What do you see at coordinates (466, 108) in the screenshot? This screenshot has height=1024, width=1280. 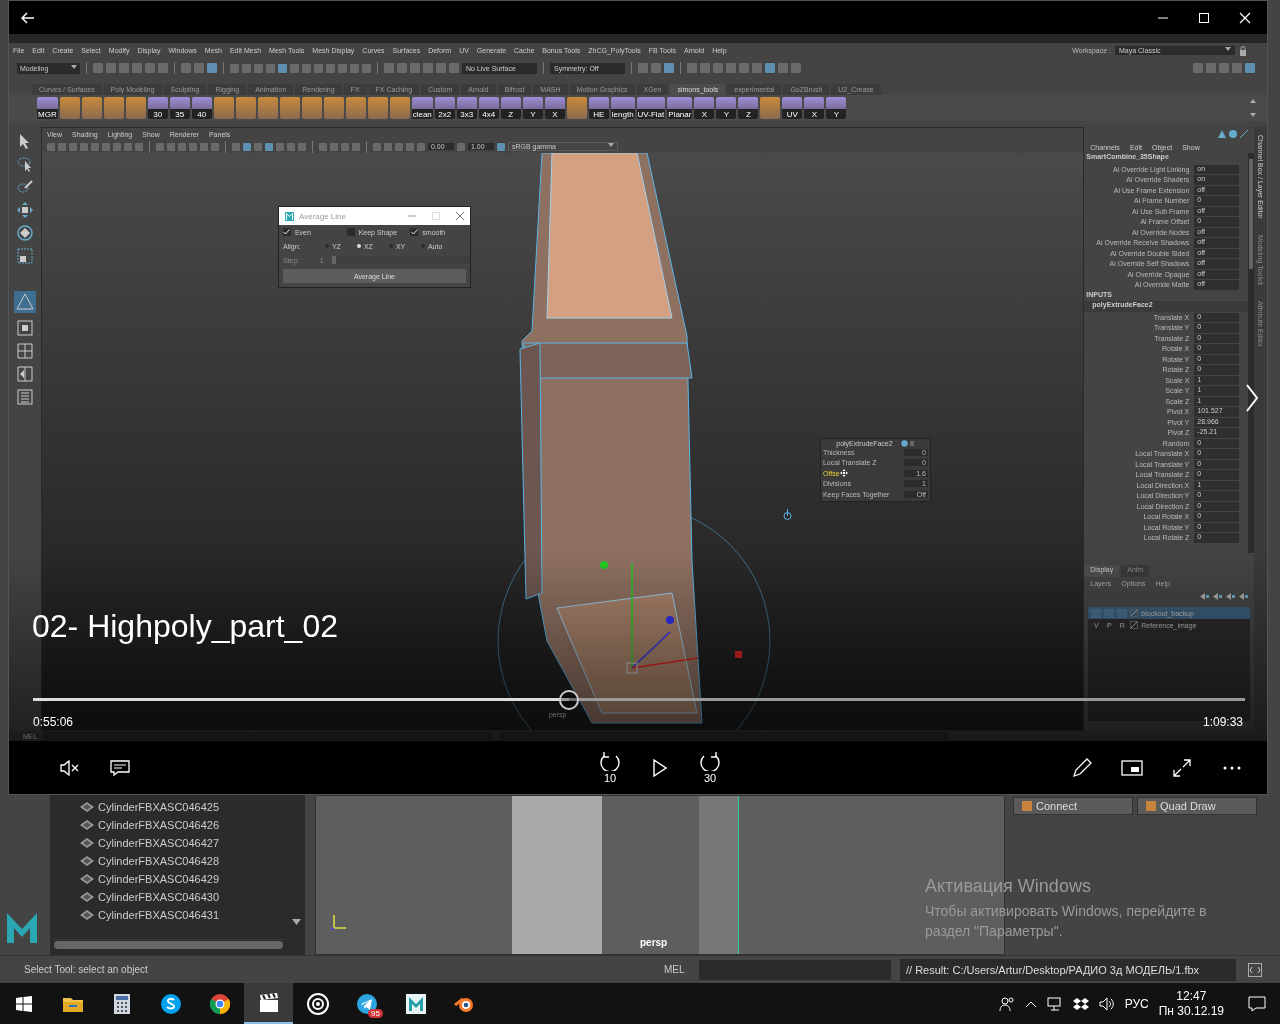 I see `shelf-button: 3x3` at bounding box center [466, 108].